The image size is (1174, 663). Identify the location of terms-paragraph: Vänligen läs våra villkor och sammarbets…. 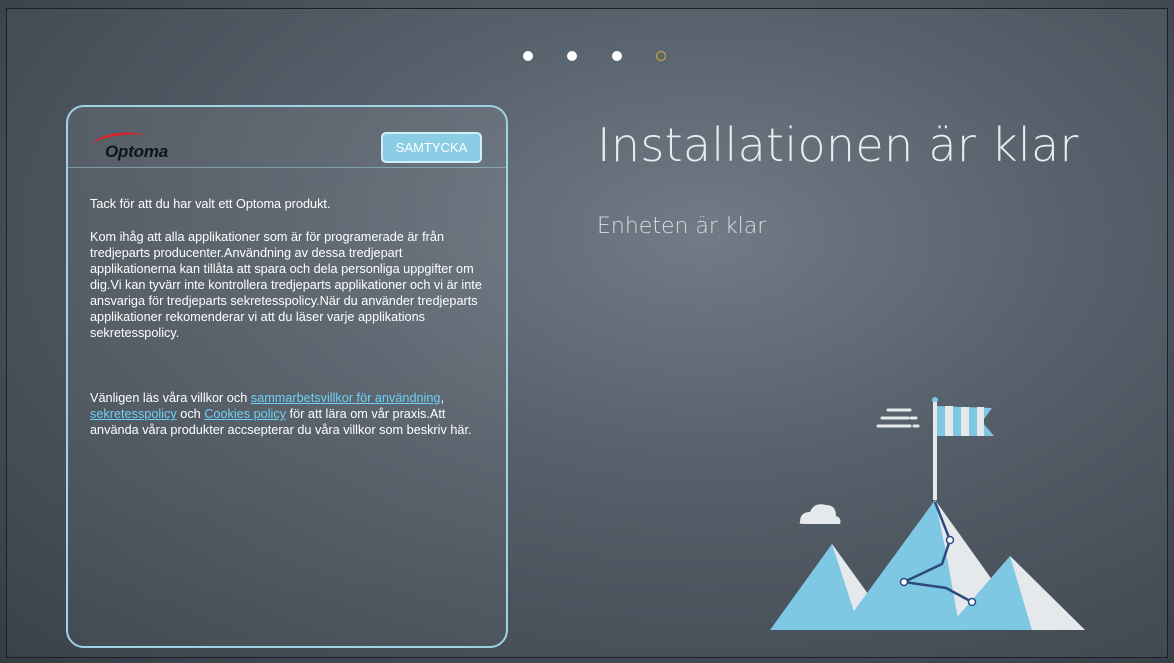
(290, 414).